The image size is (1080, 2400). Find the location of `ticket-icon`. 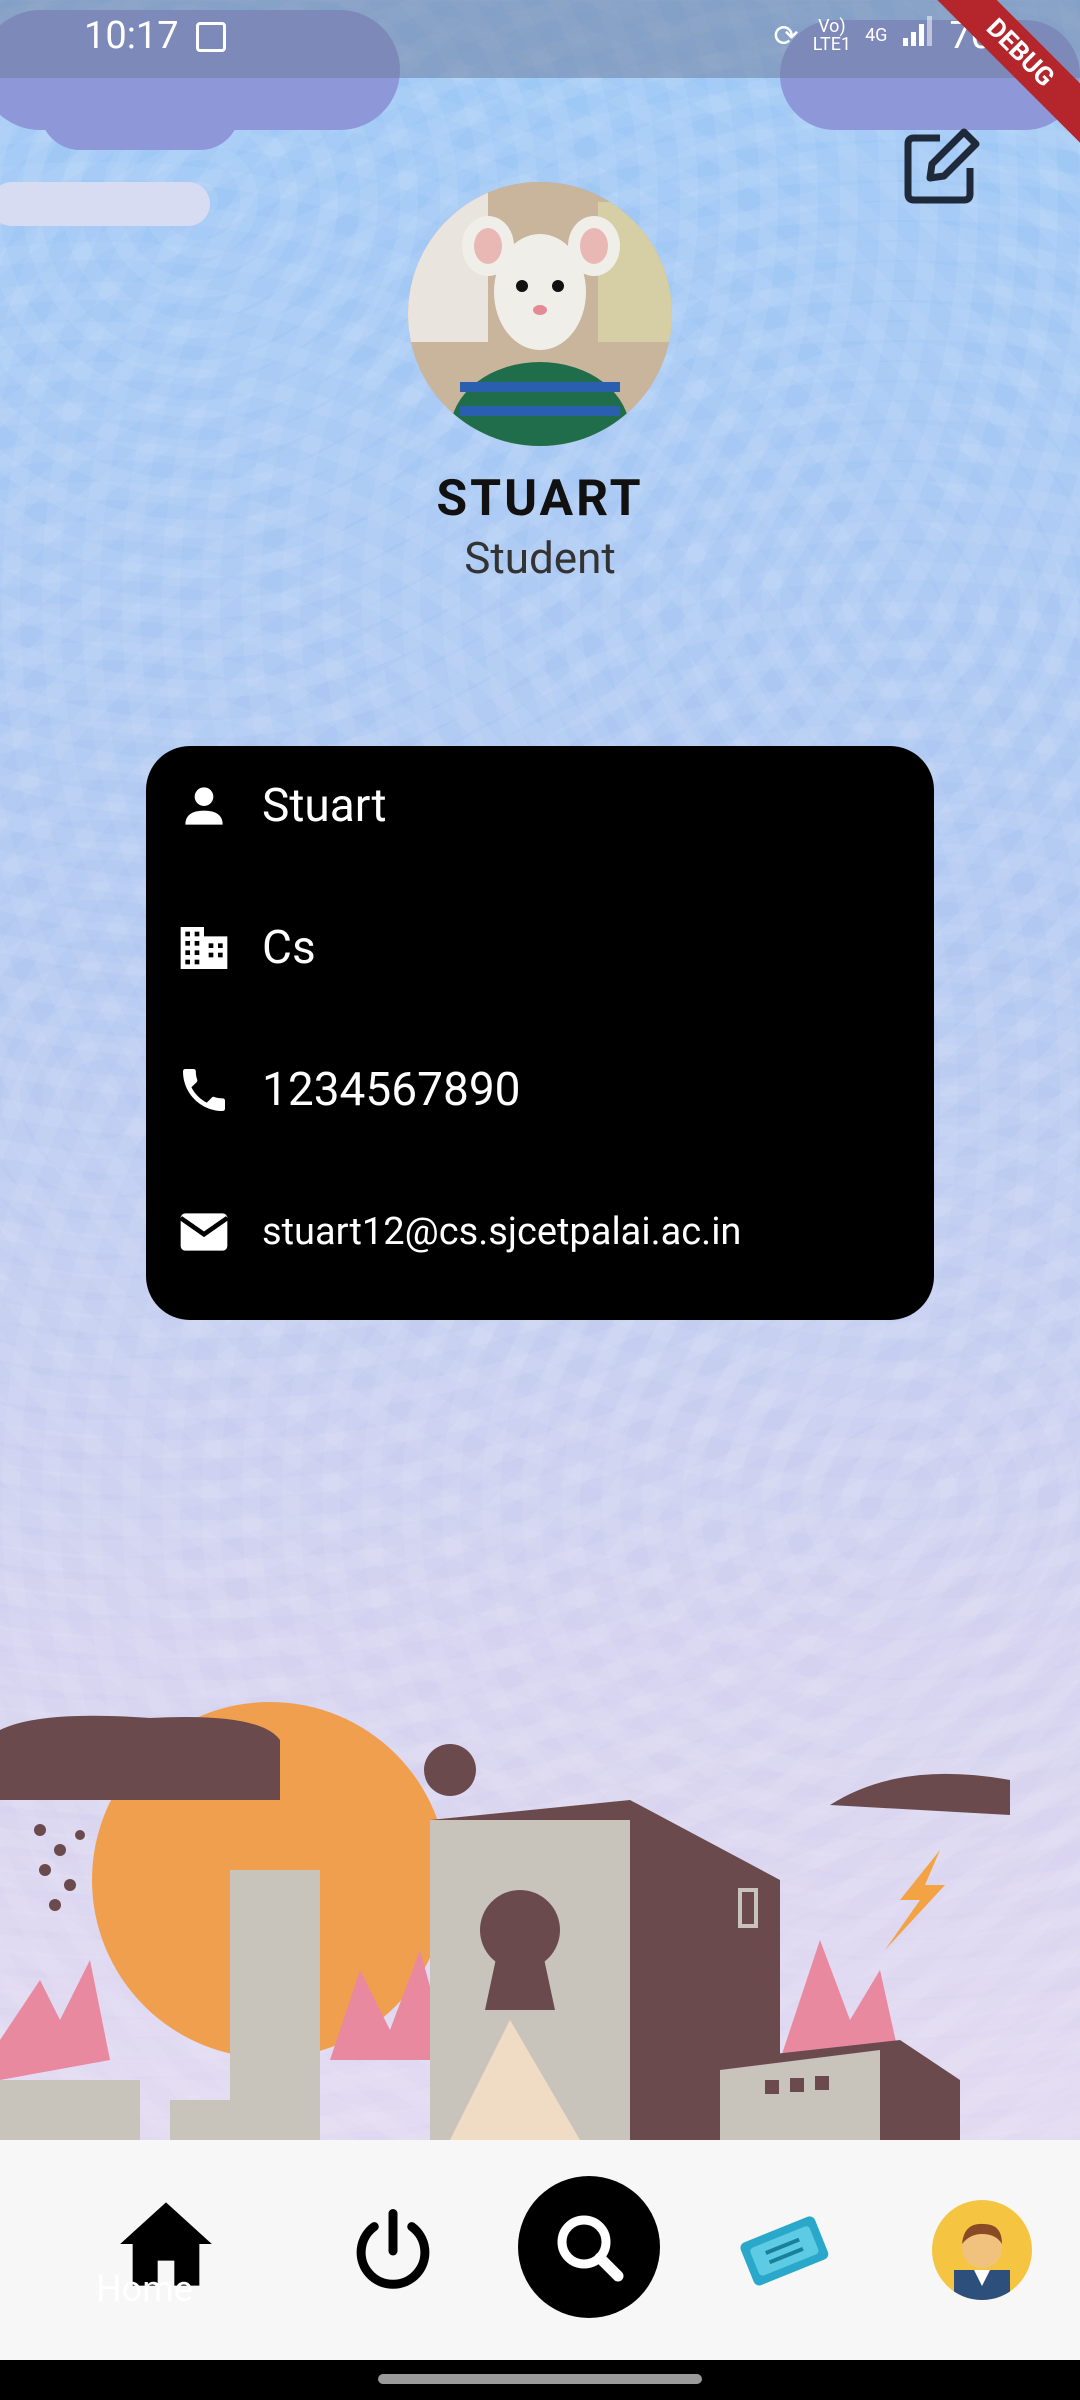

ticket-icon is located at coordinates (784, 2251).